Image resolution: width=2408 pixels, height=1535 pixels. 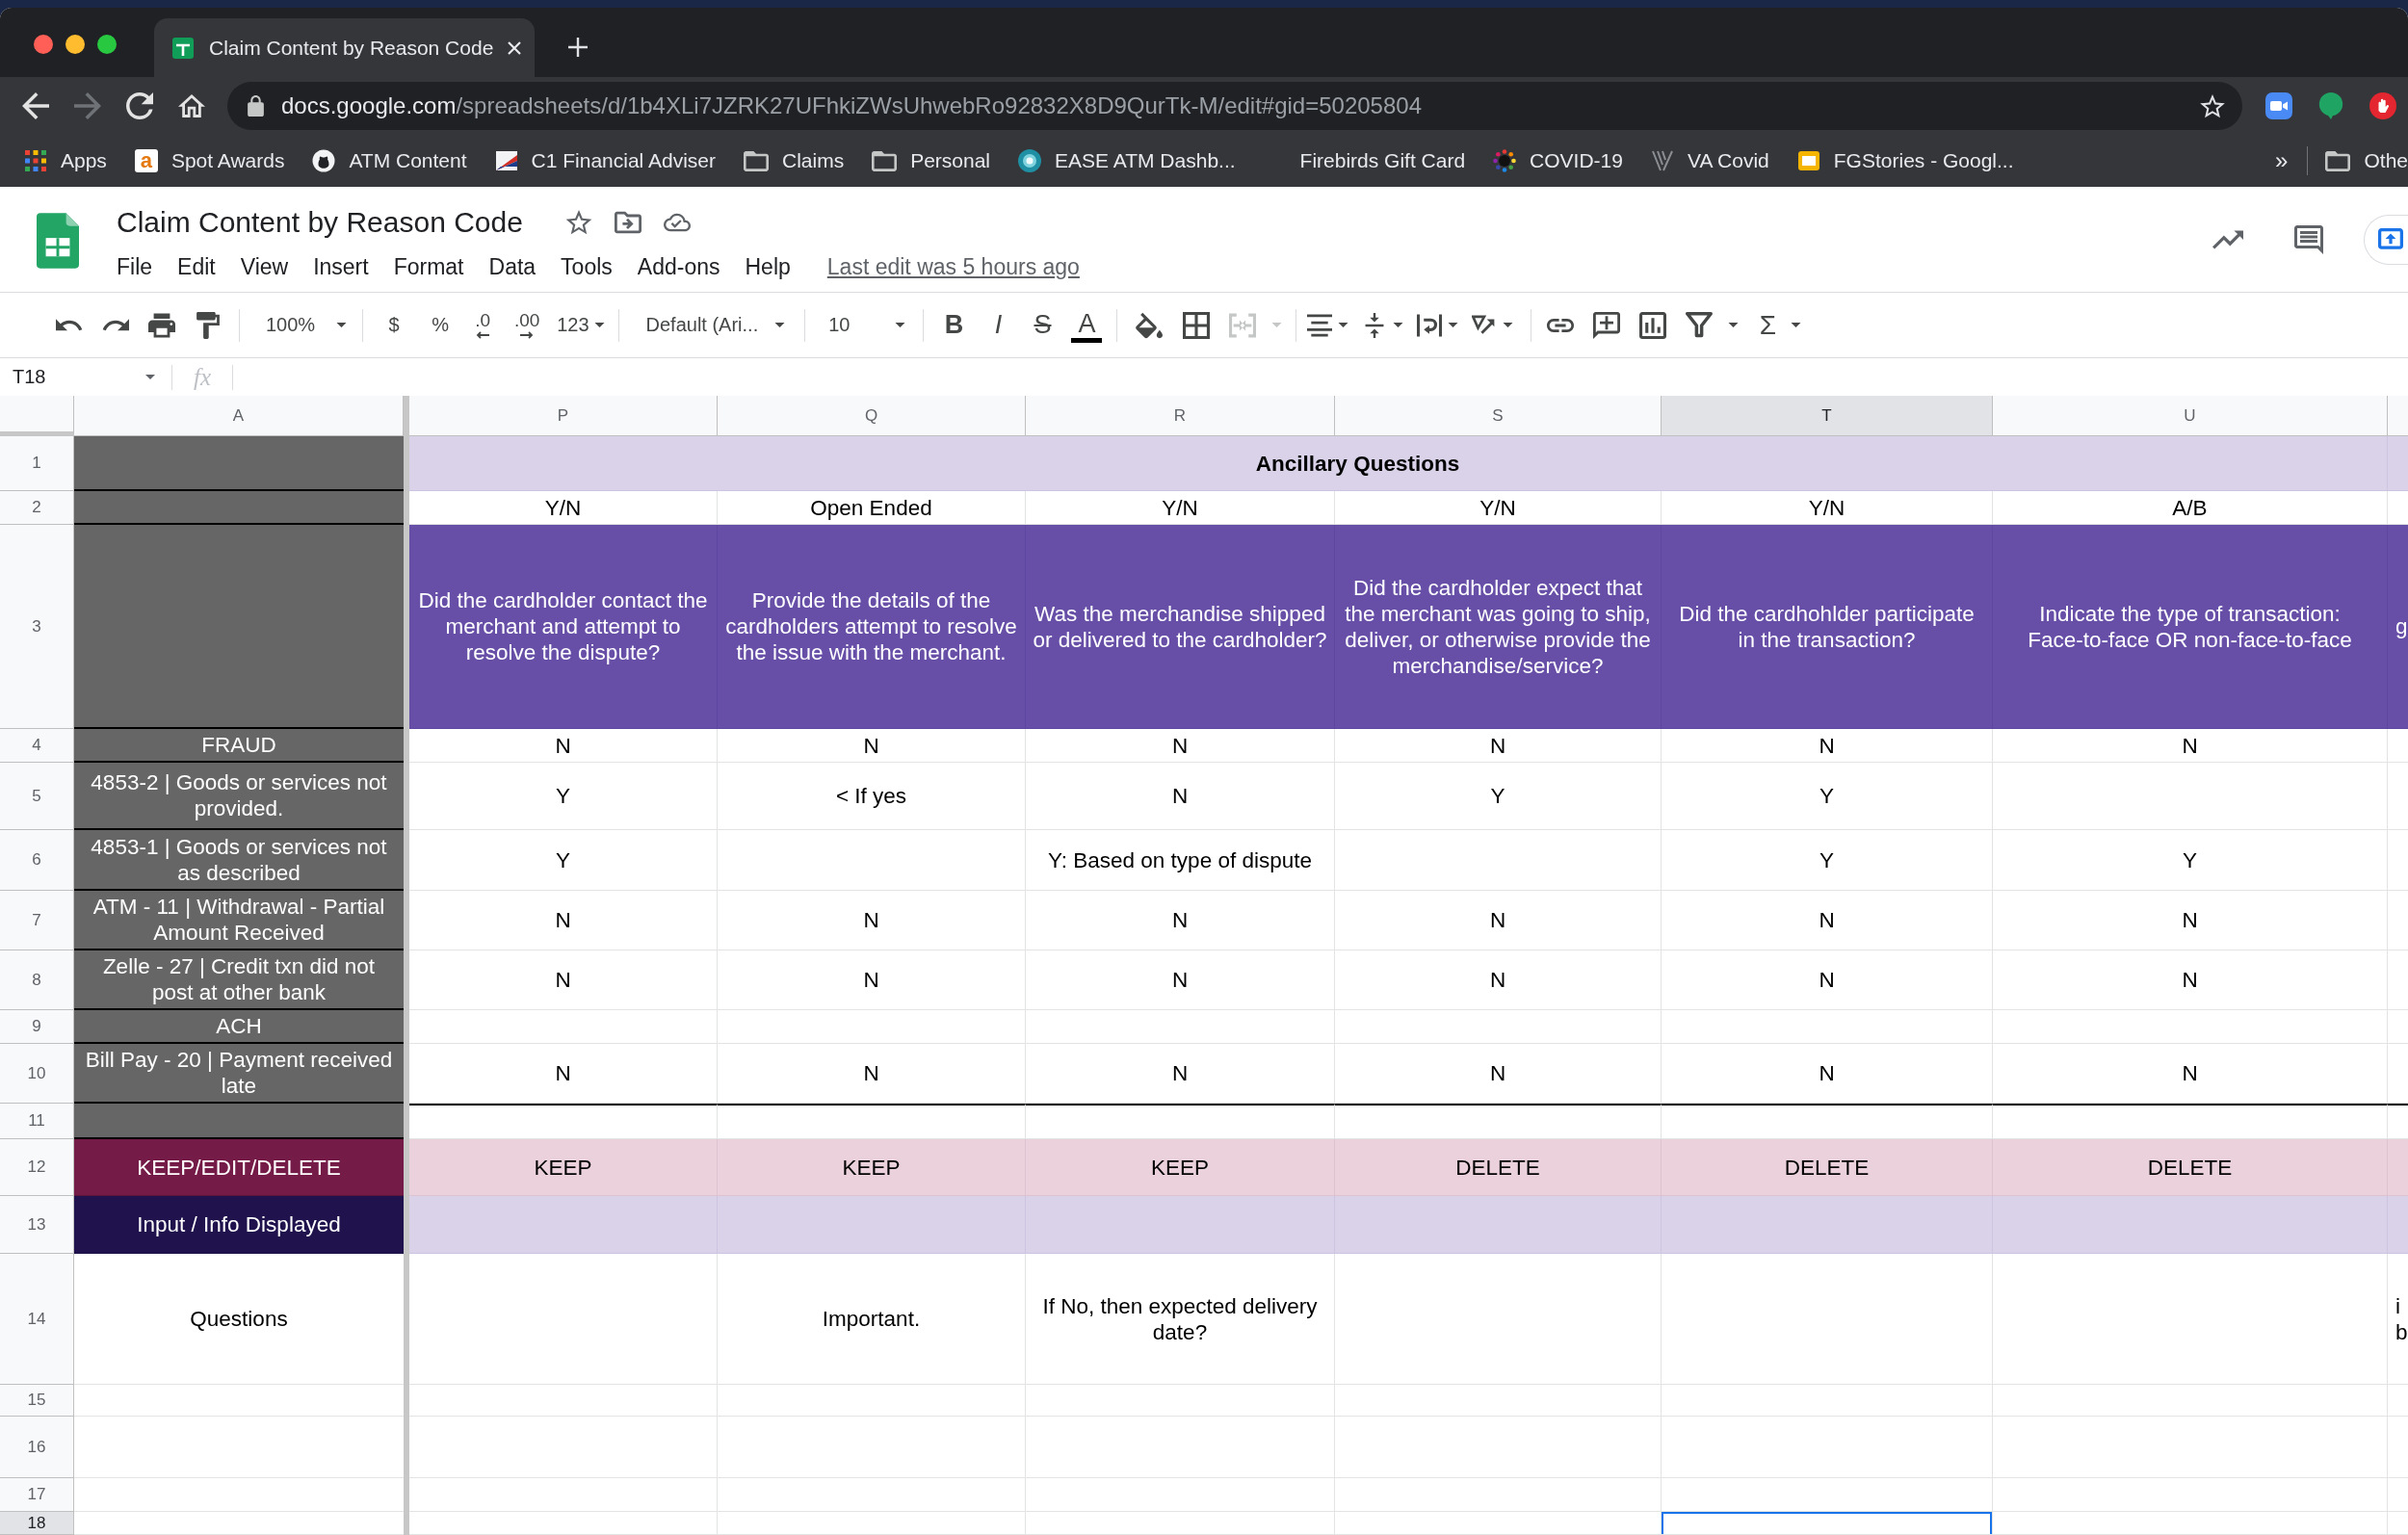 I want to click on minimize-window-icon, so click(x=75, y=44).